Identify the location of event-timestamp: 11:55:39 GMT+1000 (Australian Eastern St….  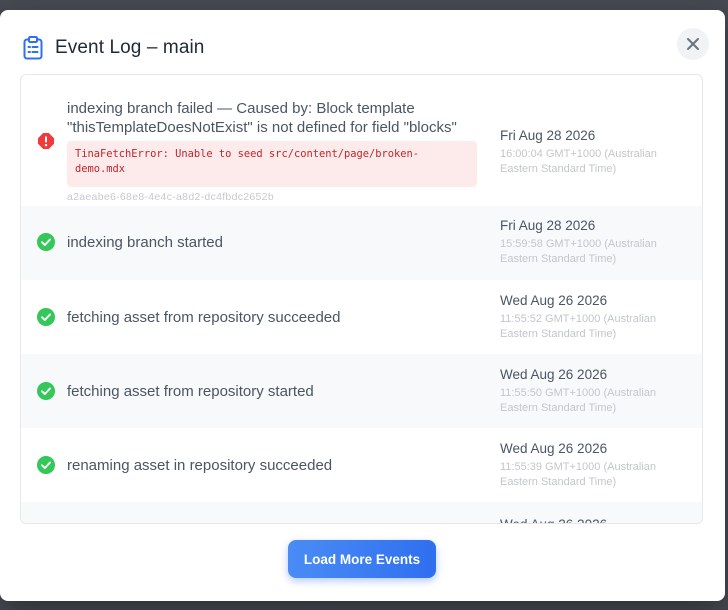
(578, 474).